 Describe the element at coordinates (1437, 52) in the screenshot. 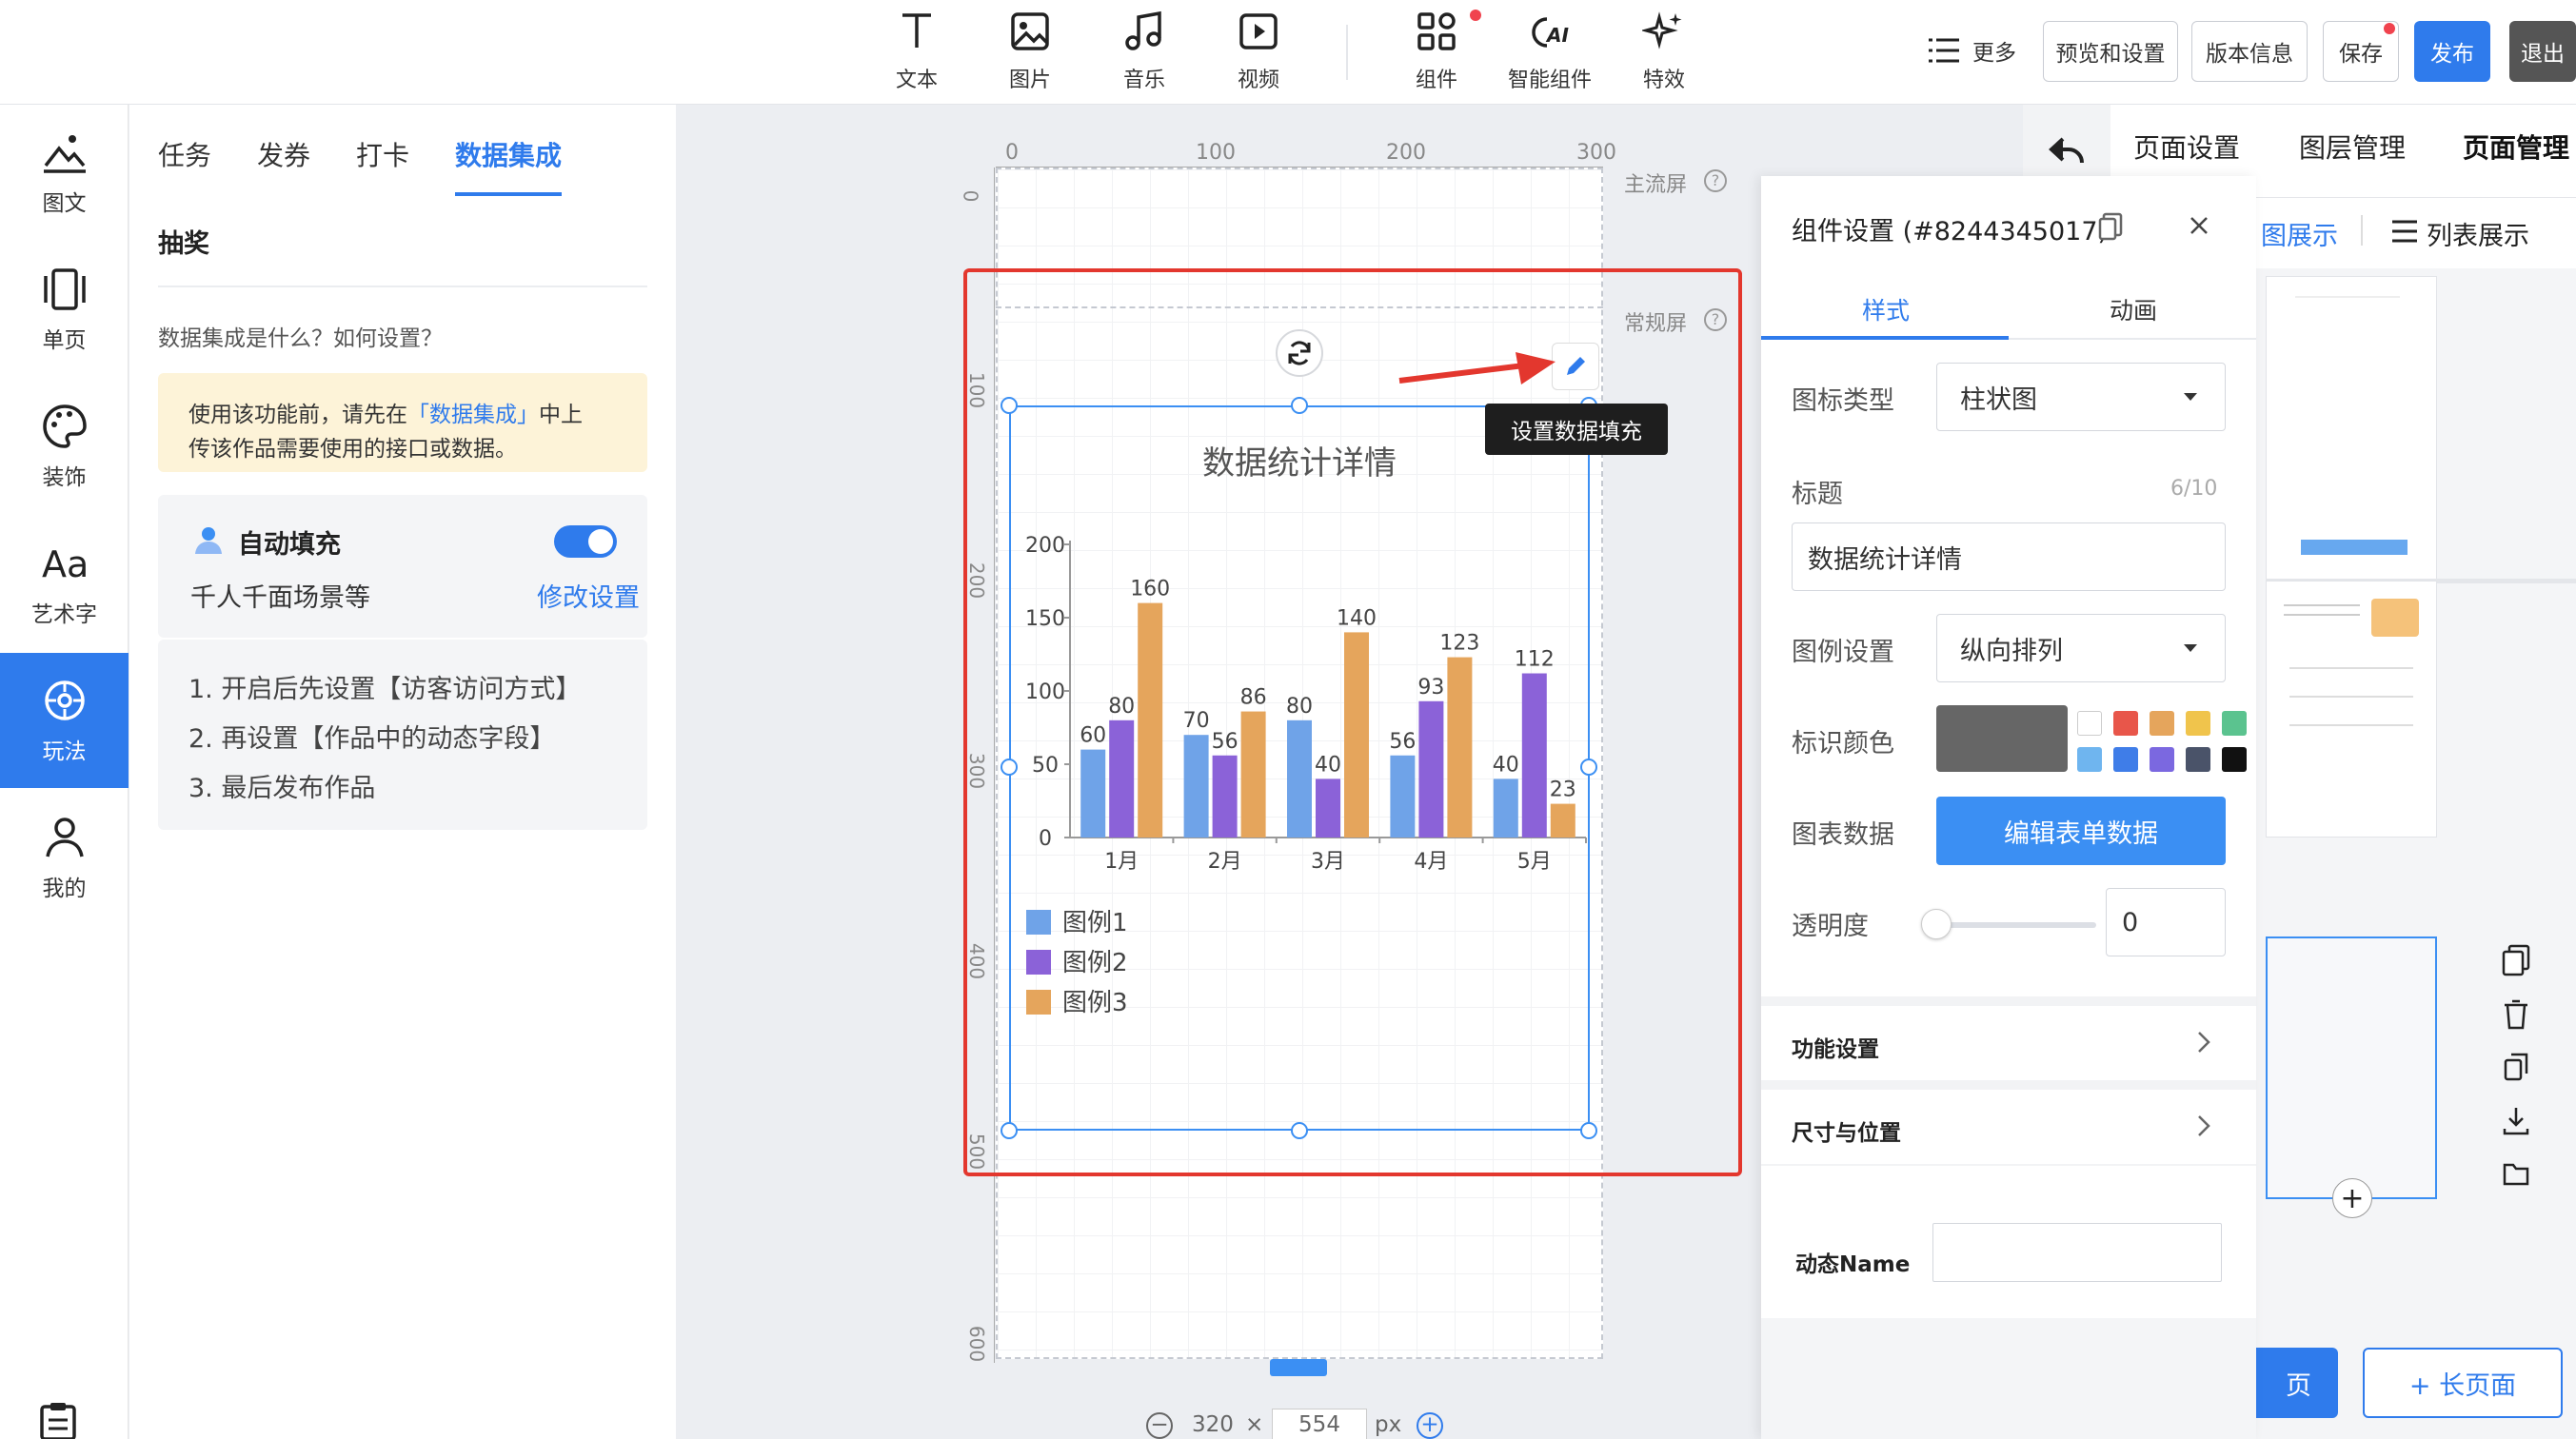

I see `tool-components: 组件` at that location.